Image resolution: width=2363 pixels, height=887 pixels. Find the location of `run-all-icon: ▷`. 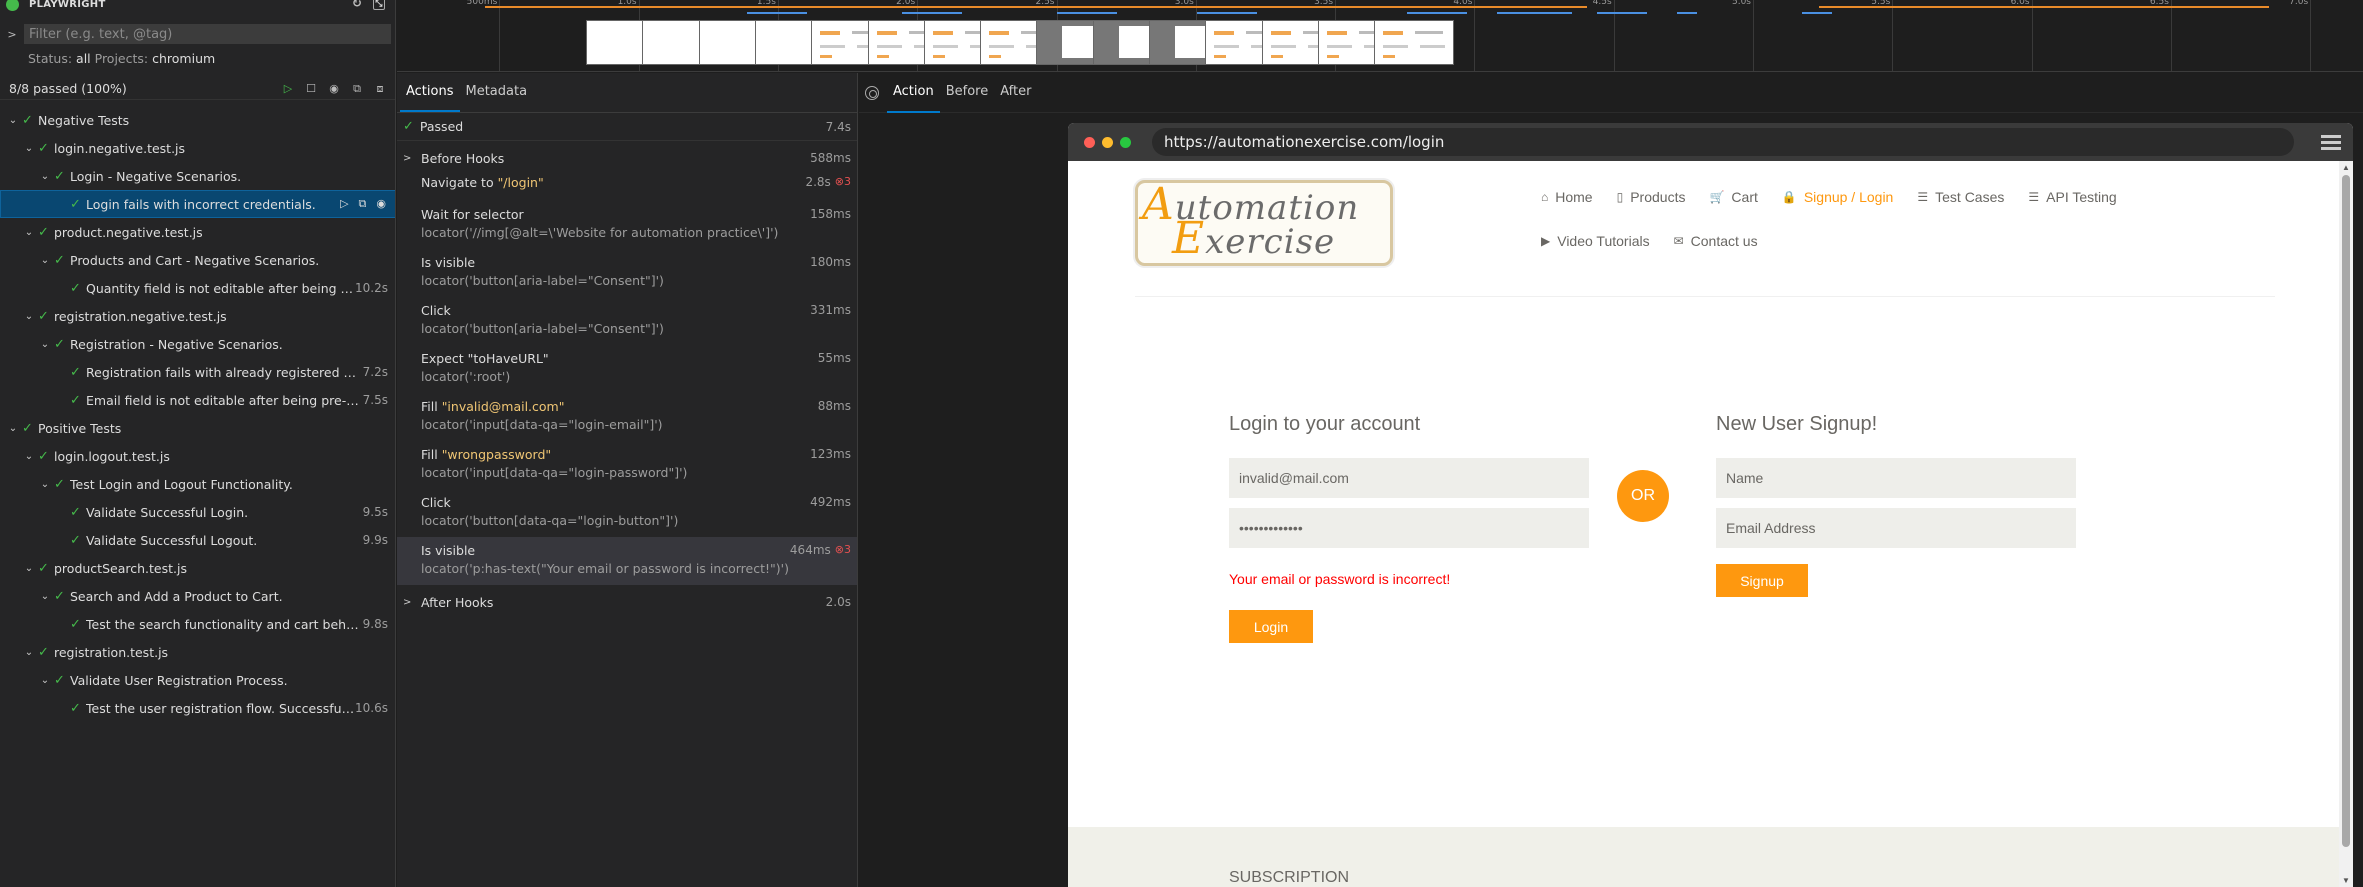

run-all-icon: ▷ is located at coordinates (288, 89).